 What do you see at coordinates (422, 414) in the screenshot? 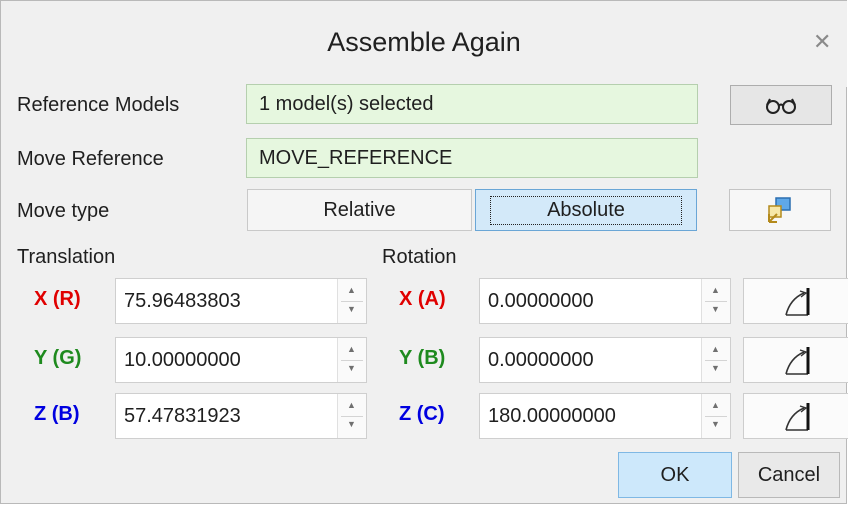
I see `rotation-z-axis-label: Z (C)` at bounding box center [422, 414].